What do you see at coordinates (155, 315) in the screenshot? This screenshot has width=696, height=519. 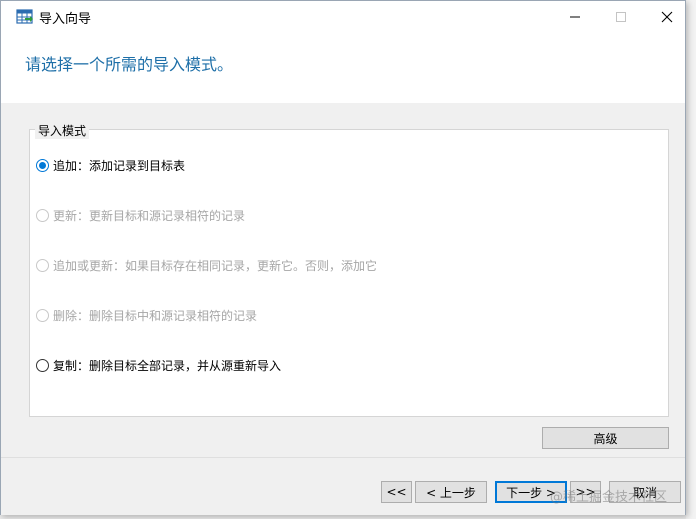 I see `radio-delete-label: 删除：删除目标中和源记录相符的记录` at bounding box center [155, 315].